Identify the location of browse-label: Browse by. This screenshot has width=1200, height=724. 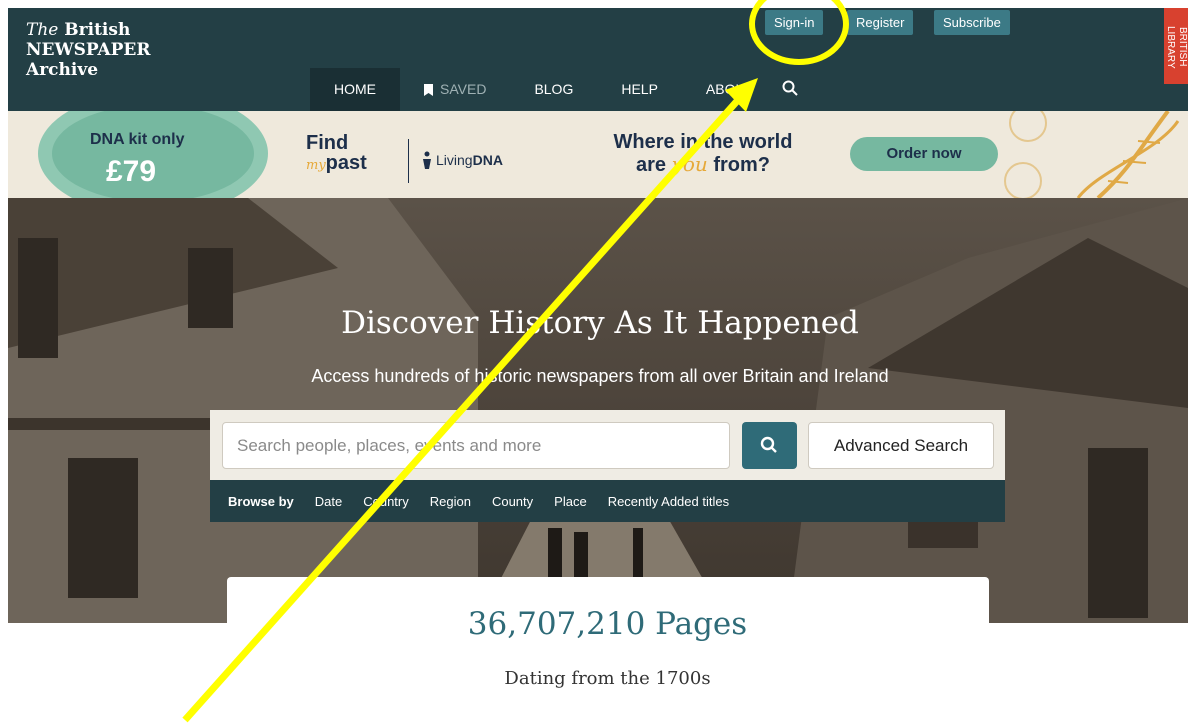
(261, 501).